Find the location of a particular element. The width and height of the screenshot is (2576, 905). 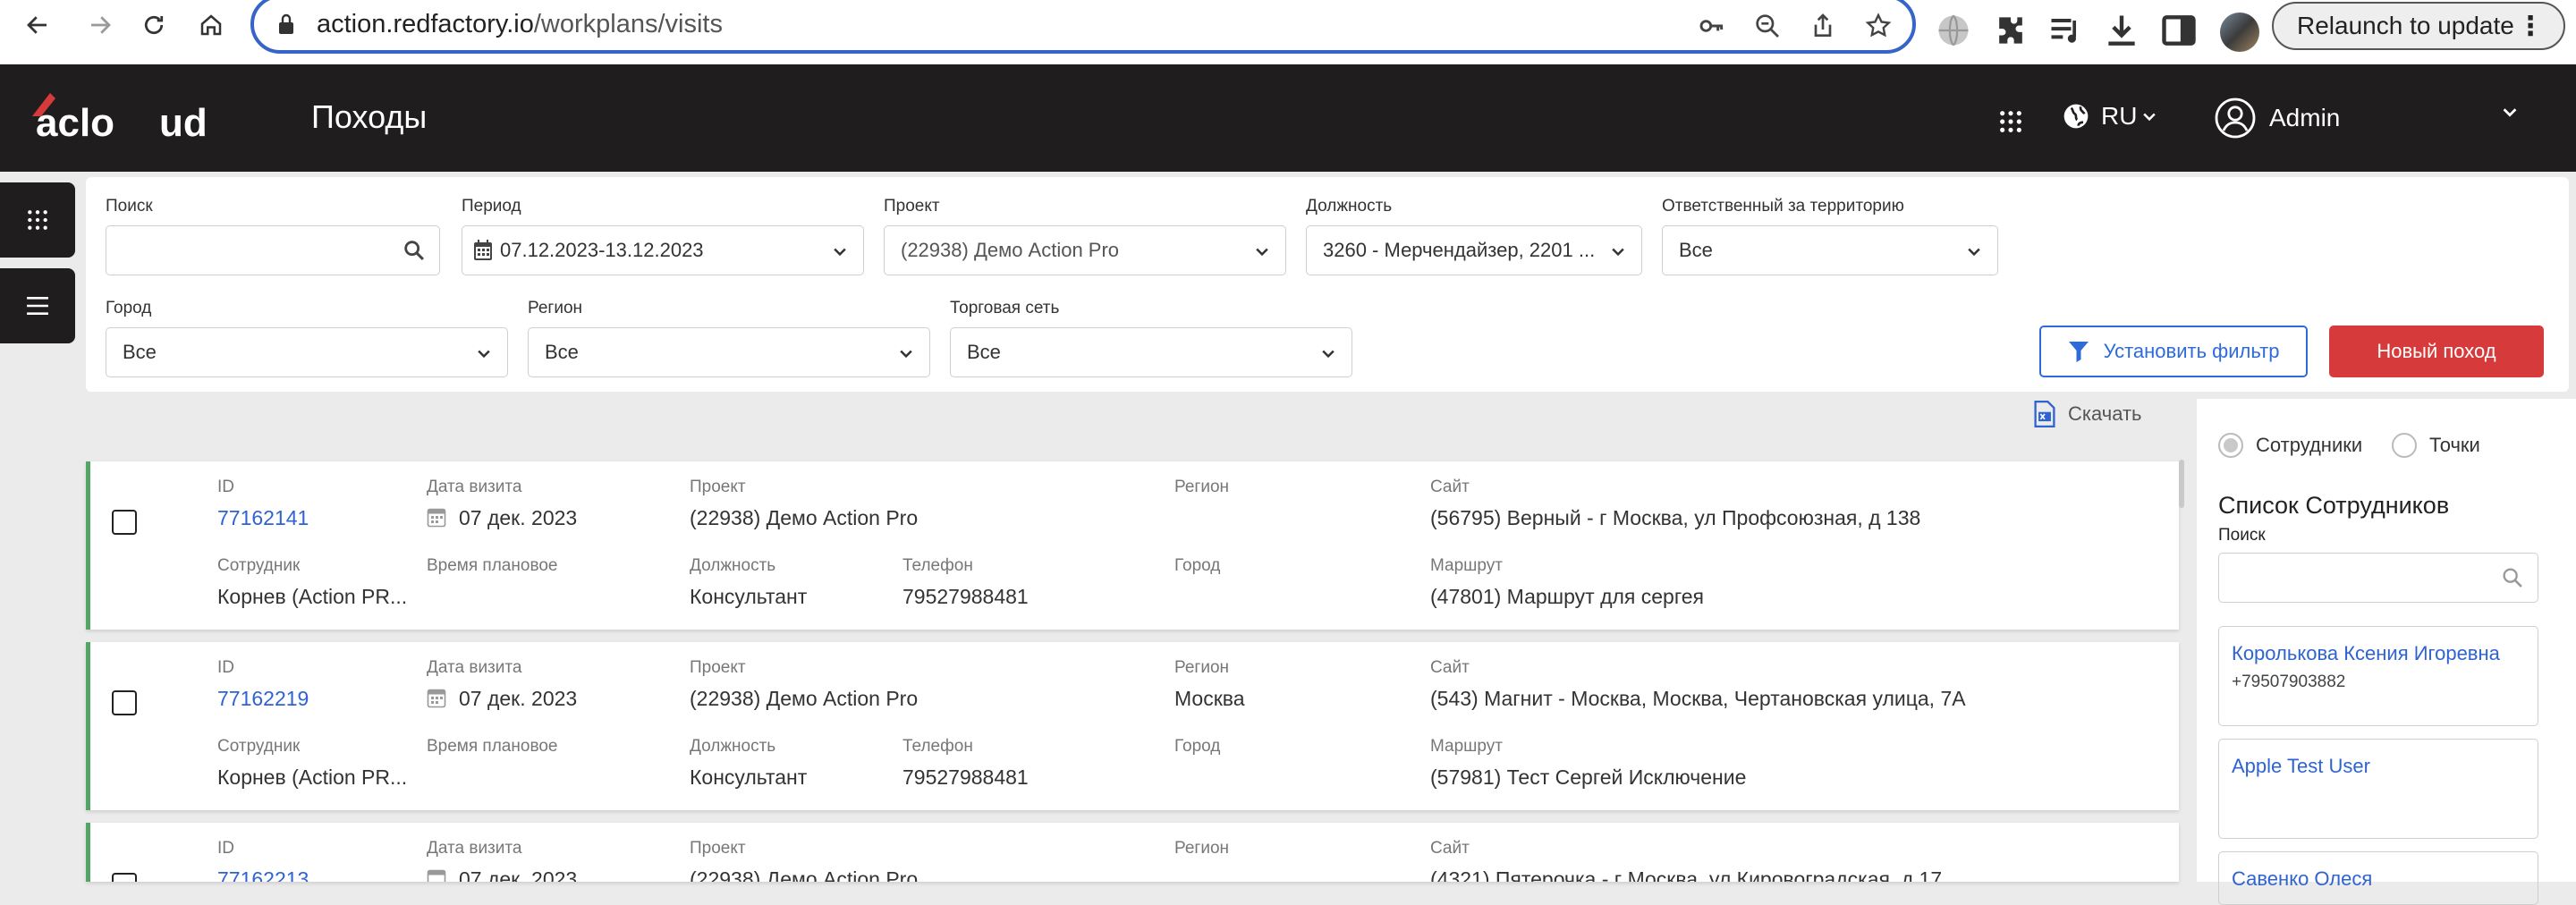

user-menu: Admin is located at coordinates (2365, 119).